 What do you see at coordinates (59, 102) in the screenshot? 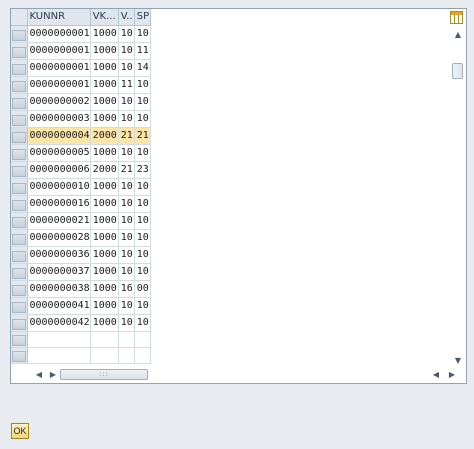
I see `cell-kunnr: 0000000002` at bounding box center [59, 102].